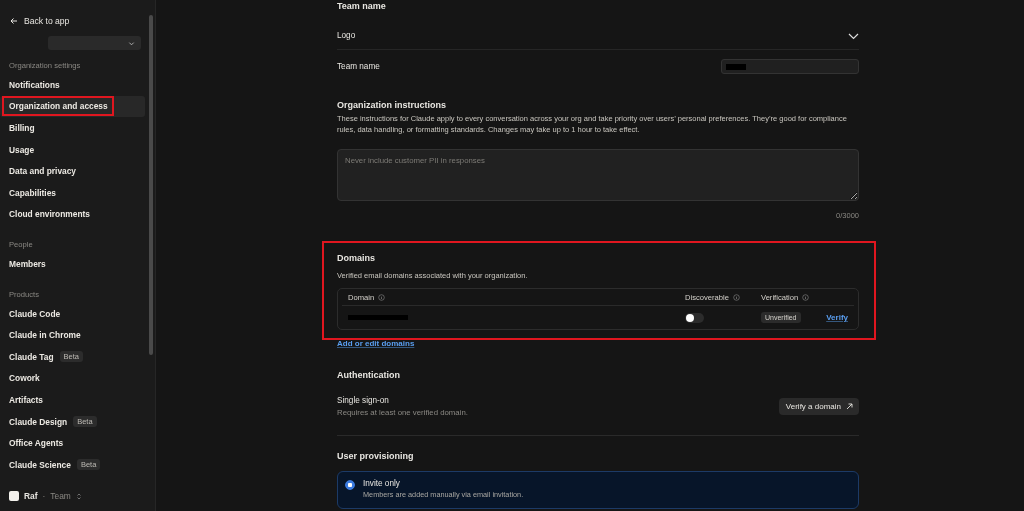 The height and width of the screenshot is (511, 1024). I want to click on sidebar-item: Data and privacy, so click(72, 171).